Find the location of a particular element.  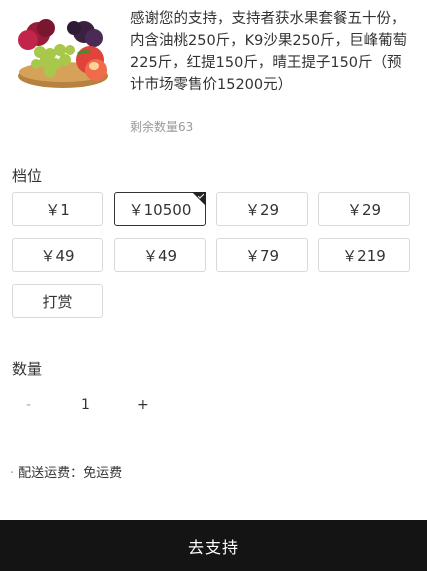

tier-section-title: 档位 is located at coordinates (27, 176).